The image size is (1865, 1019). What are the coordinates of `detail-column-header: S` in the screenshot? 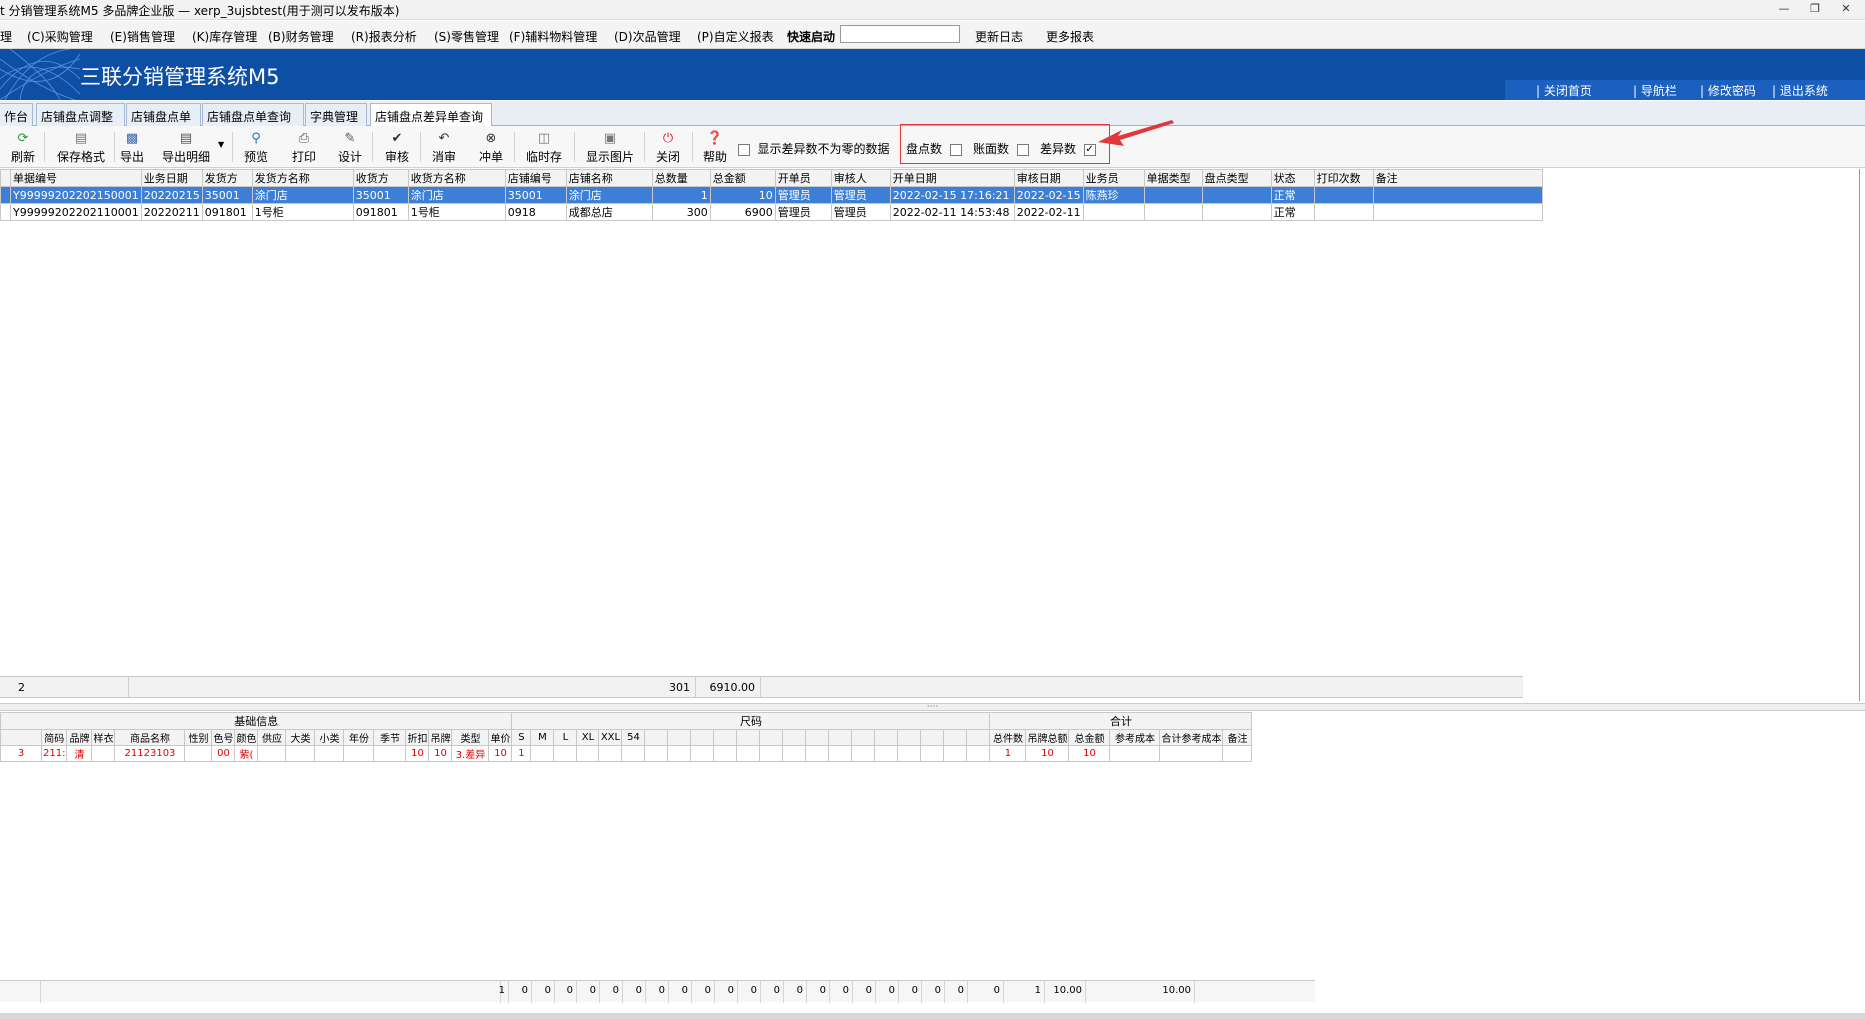 It's located at (521, 737).